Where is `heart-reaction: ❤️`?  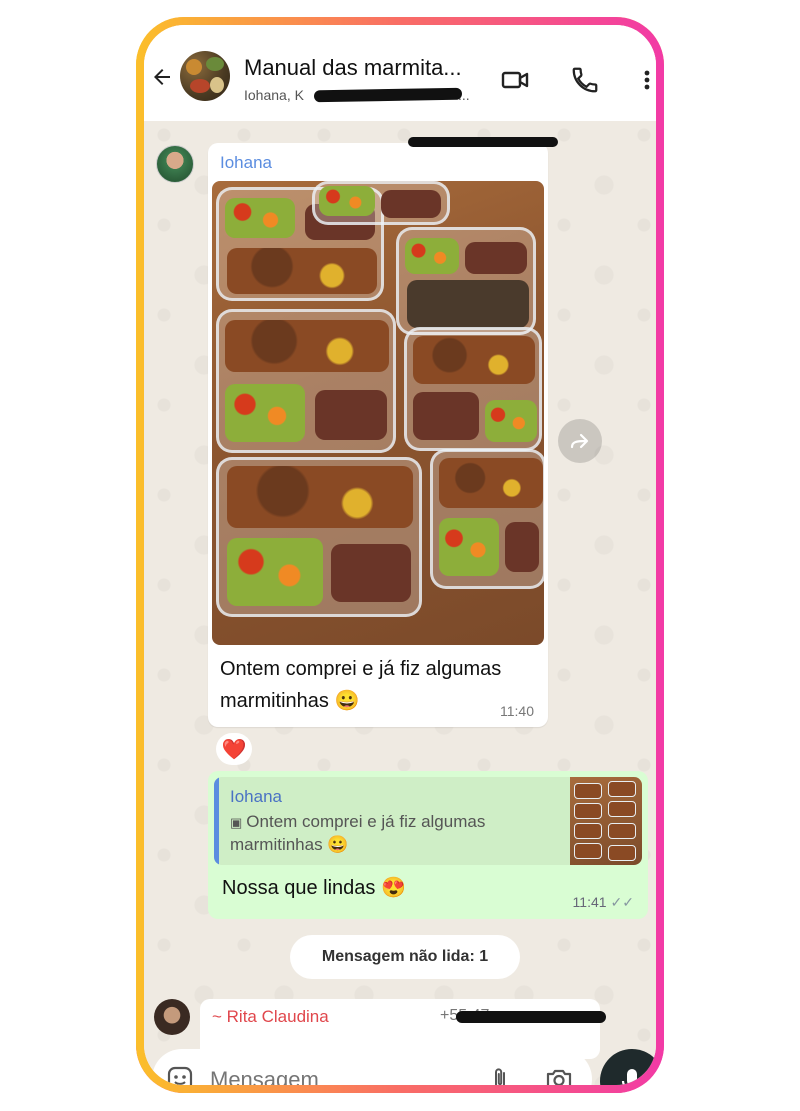
heart-reaction: ❤️ is located at coordinates (234, 749).